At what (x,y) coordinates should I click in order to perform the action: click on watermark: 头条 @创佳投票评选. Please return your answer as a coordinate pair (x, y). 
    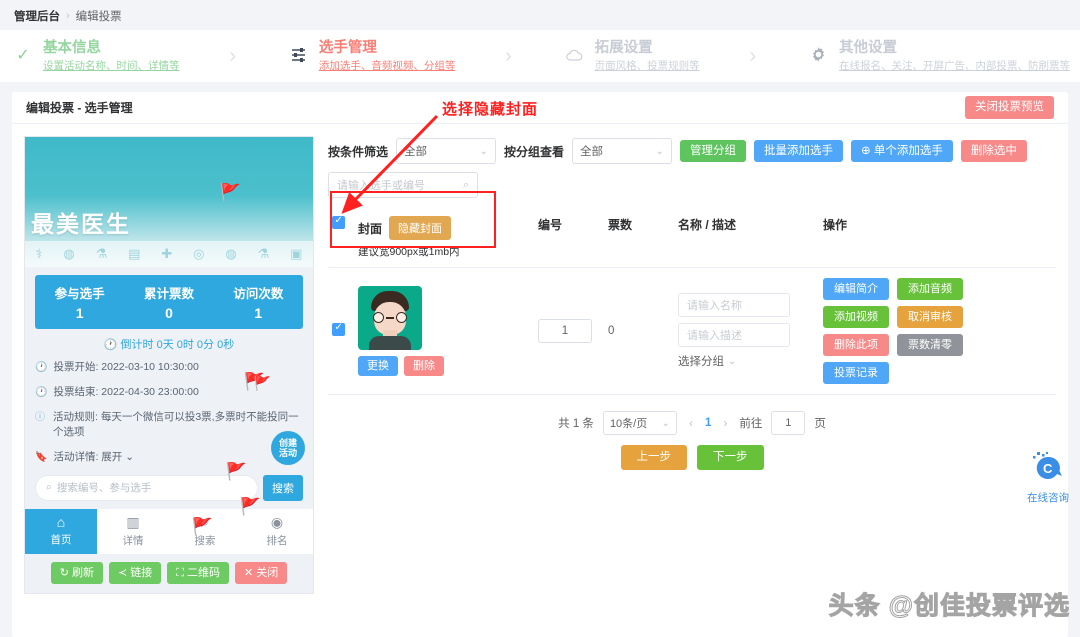
    Looking at the image, I should click on (949, 606).